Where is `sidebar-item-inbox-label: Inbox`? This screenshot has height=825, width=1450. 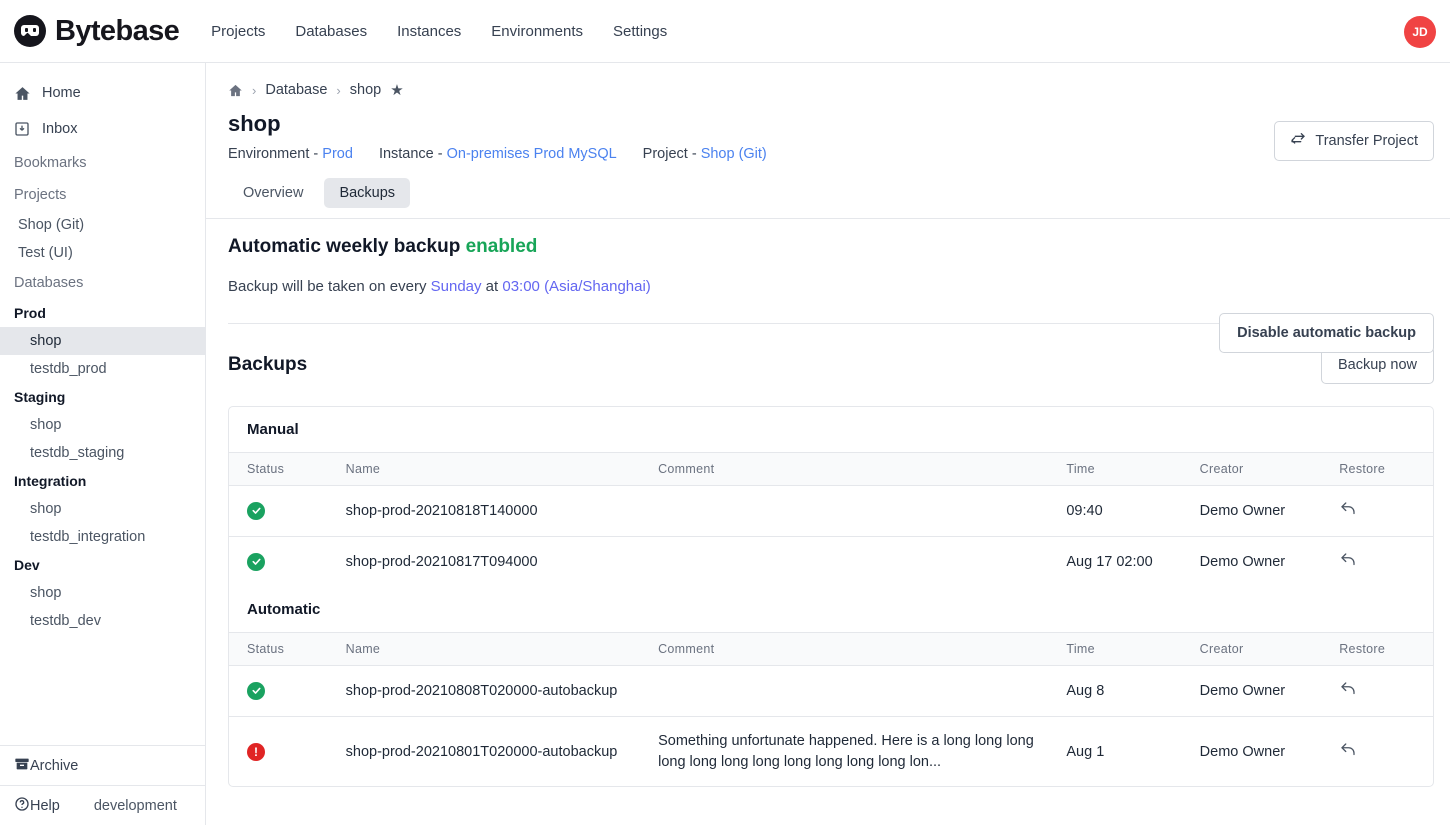 sidebar-item-inbox-label: Inbox is located at coordinates (60, 129).